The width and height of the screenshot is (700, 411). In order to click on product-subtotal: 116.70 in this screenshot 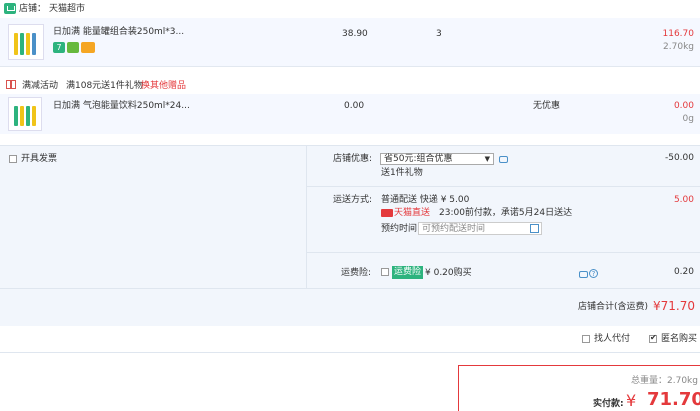, I will do `click(678, 34)`.